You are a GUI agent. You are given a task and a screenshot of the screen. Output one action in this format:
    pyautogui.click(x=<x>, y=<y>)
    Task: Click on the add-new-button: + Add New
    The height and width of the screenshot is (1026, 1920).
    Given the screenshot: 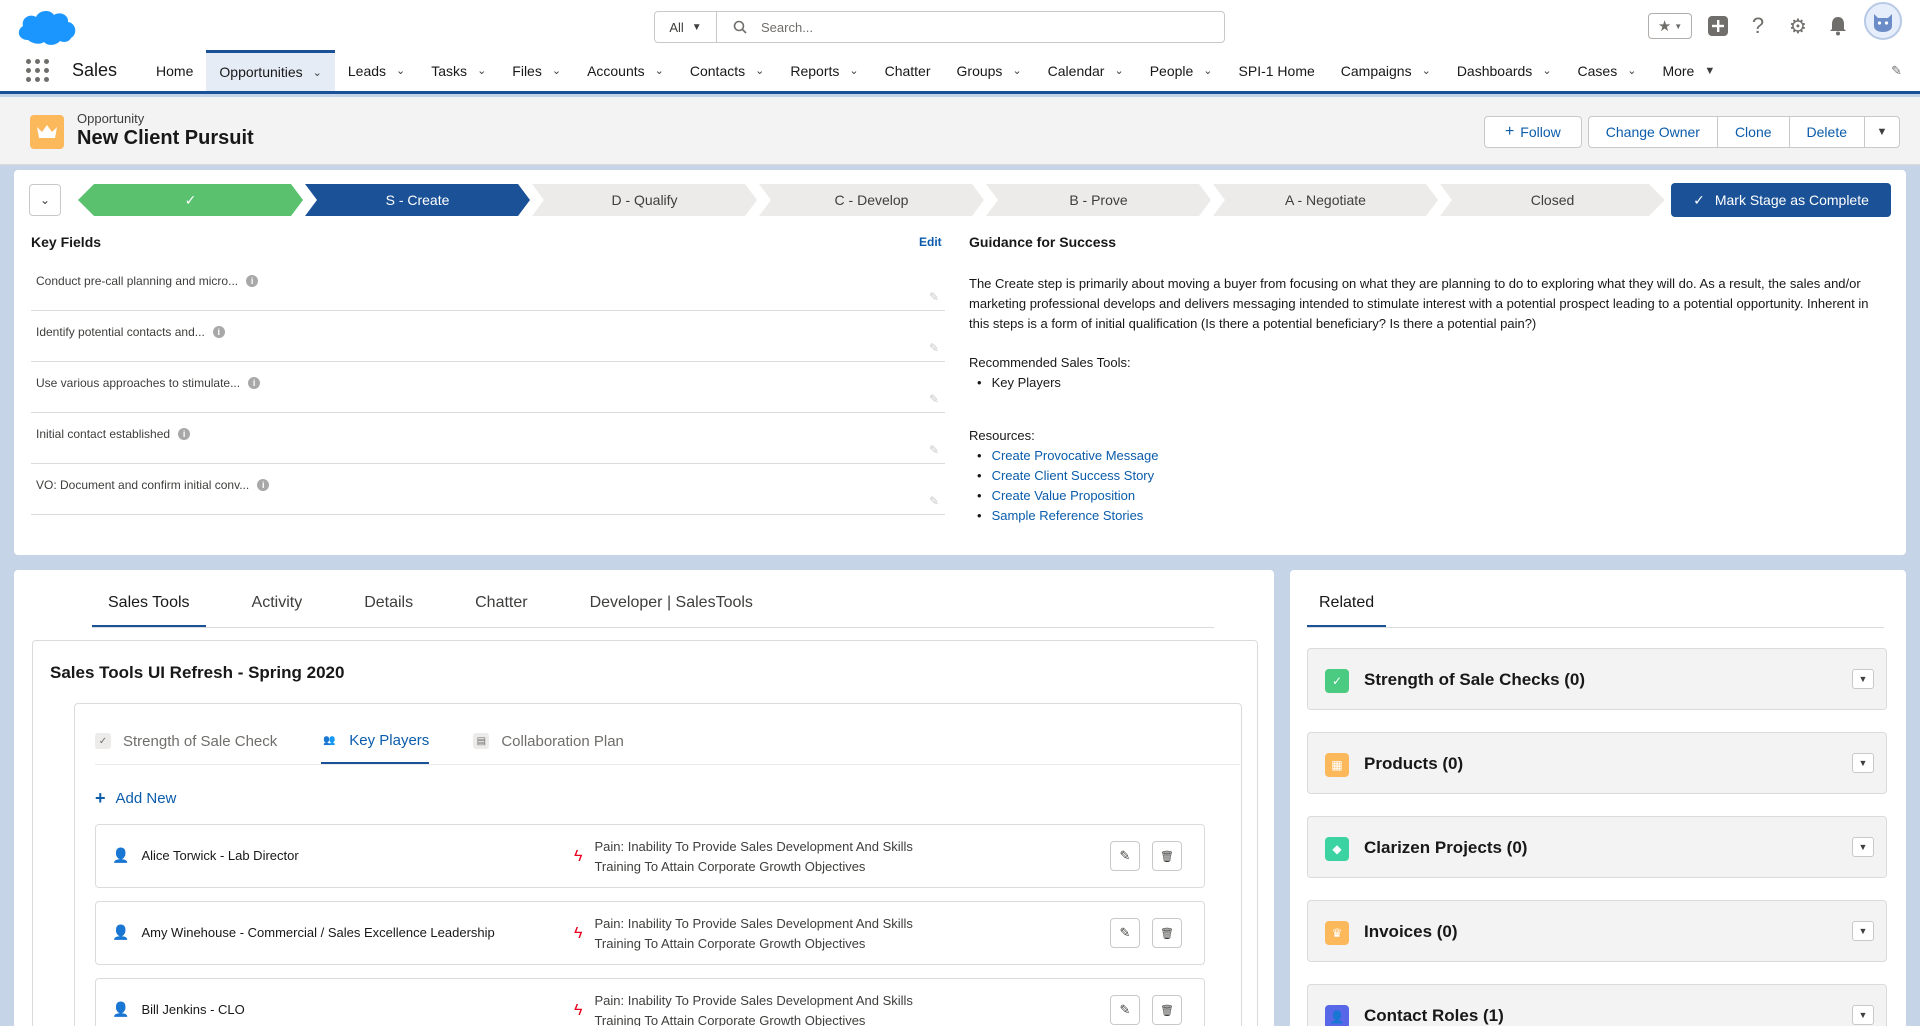 What is the action you would take?
    pyautogui.click(x=135, y=798)
    